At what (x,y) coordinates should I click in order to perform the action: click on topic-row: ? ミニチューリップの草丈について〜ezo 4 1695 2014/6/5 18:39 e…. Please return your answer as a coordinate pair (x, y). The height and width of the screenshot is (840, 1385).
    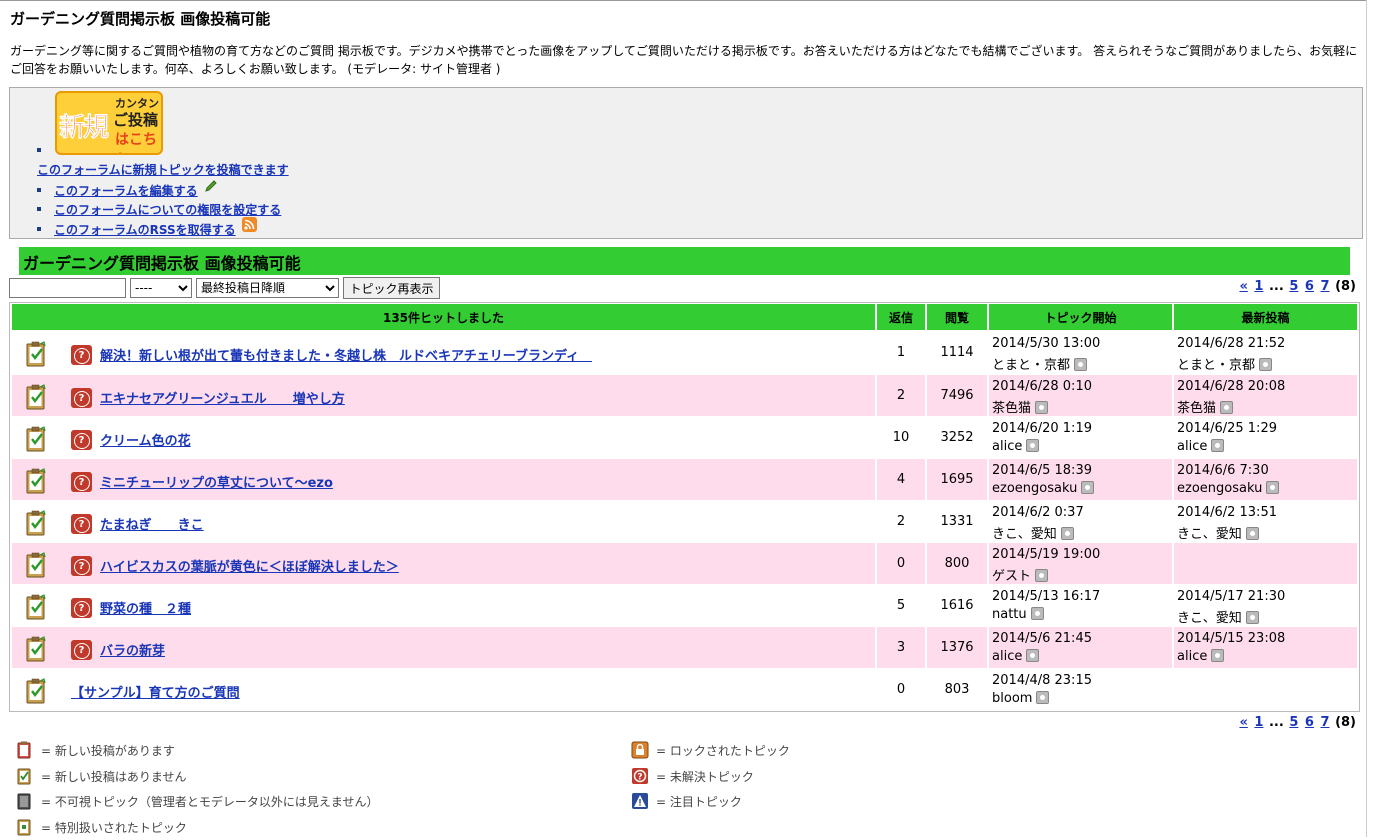
    Looking at the image, I should click on (684, 479).